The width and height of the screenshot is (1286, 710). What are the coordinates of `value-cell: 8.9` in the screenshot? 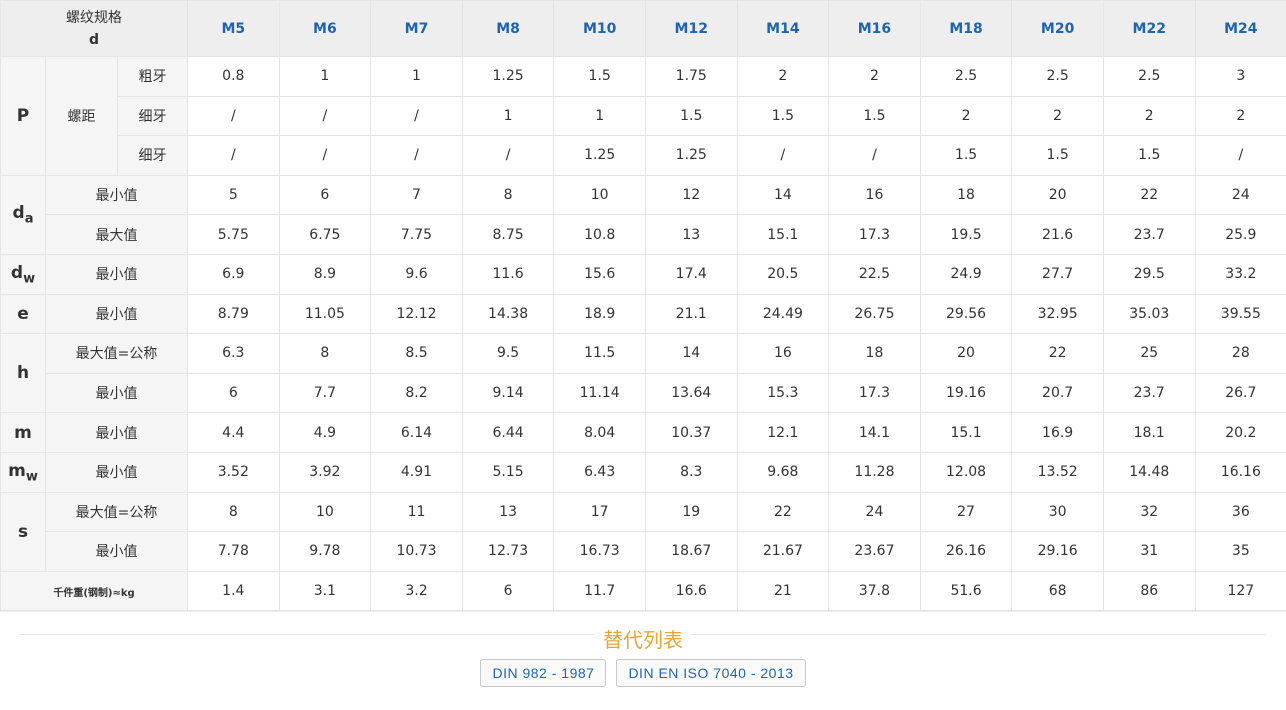 It's located at (325, 274).